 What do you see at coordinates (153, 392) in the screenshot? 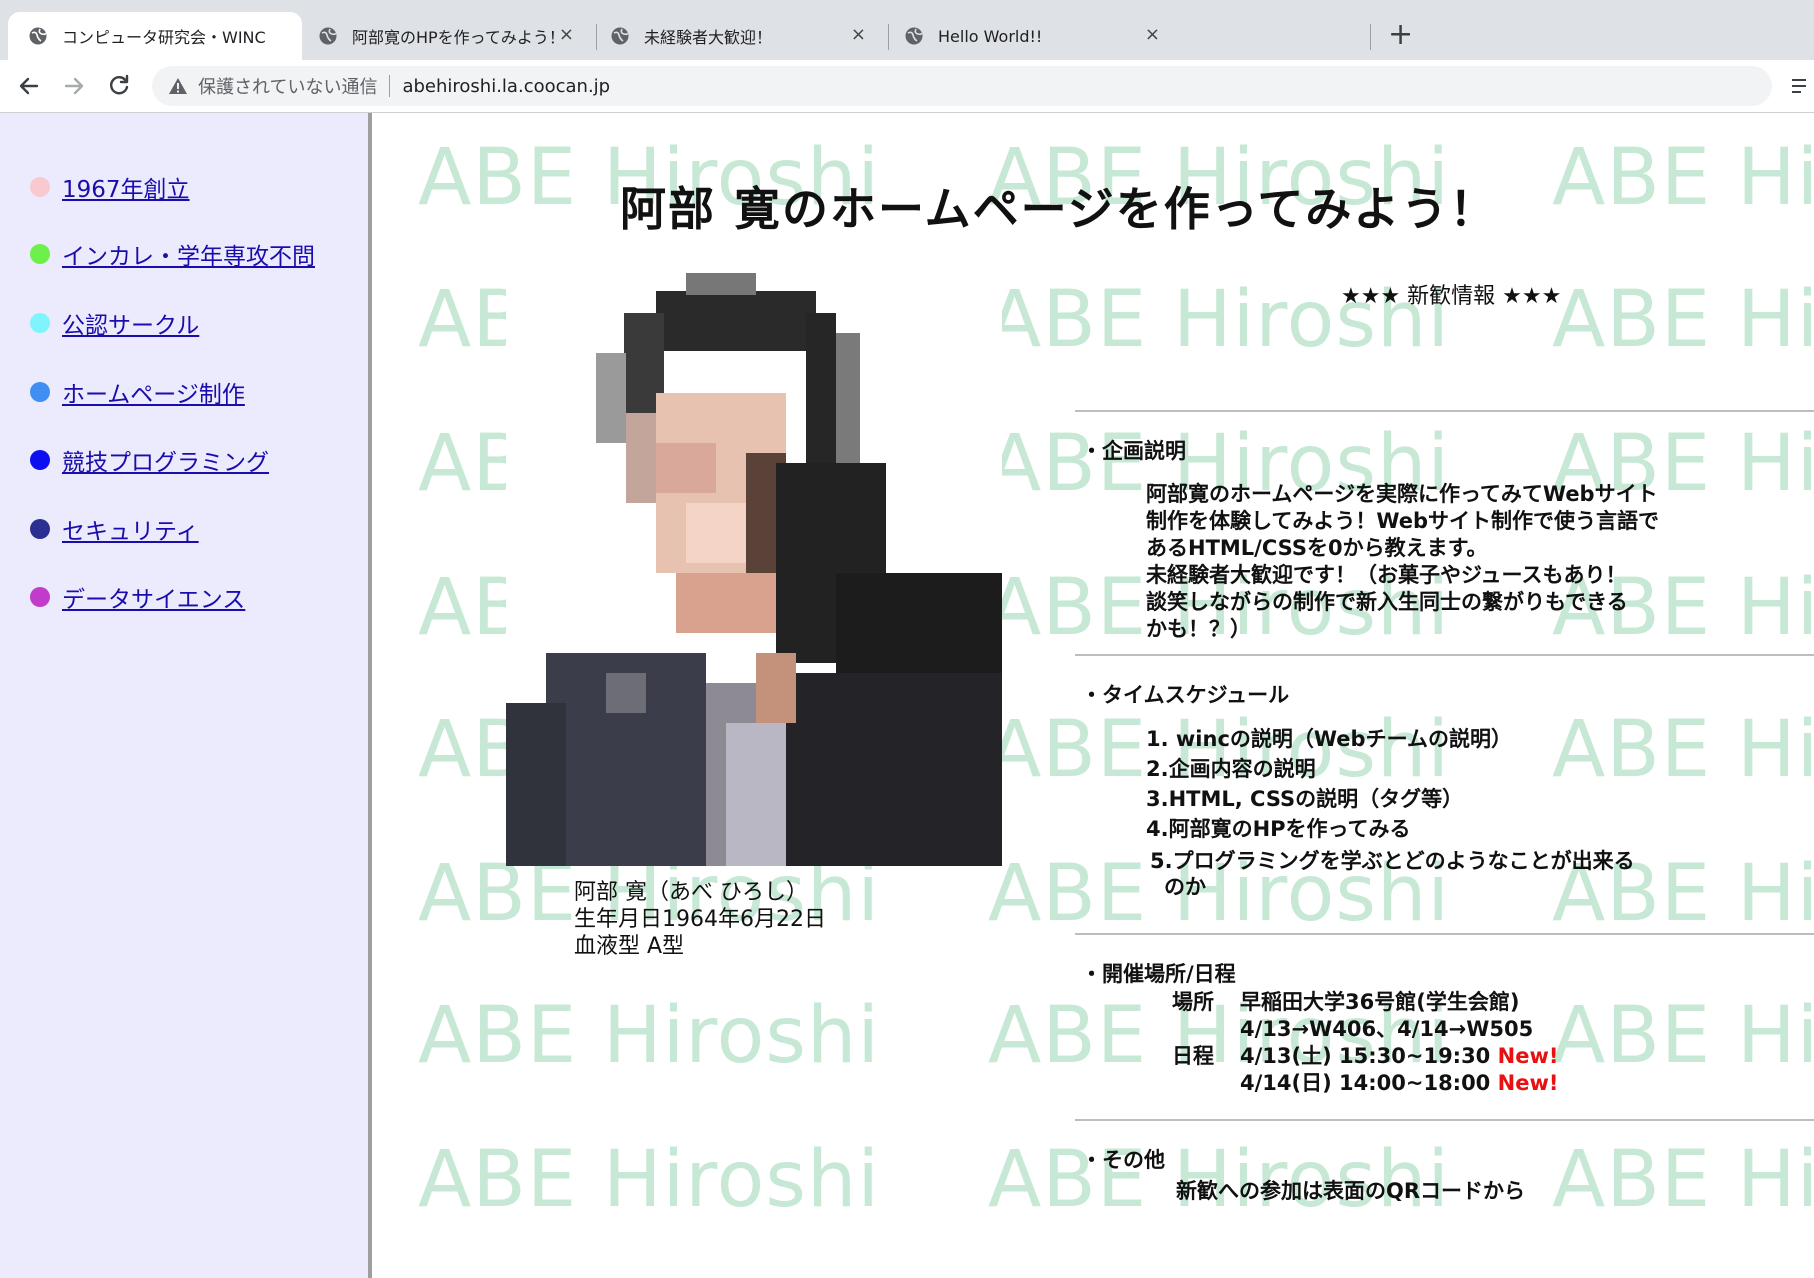
I see `sidebar-link: ホームページ制作` at bounding box center [153, 392].